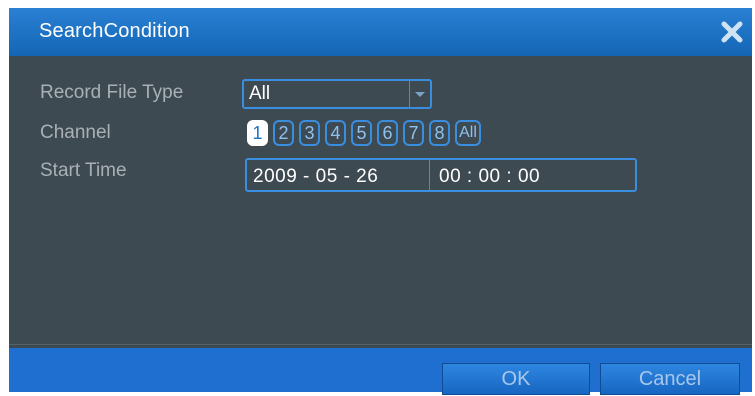  Describe the element at coordinates (732, 32) in the screenshot. I see `close-icon` at that location.